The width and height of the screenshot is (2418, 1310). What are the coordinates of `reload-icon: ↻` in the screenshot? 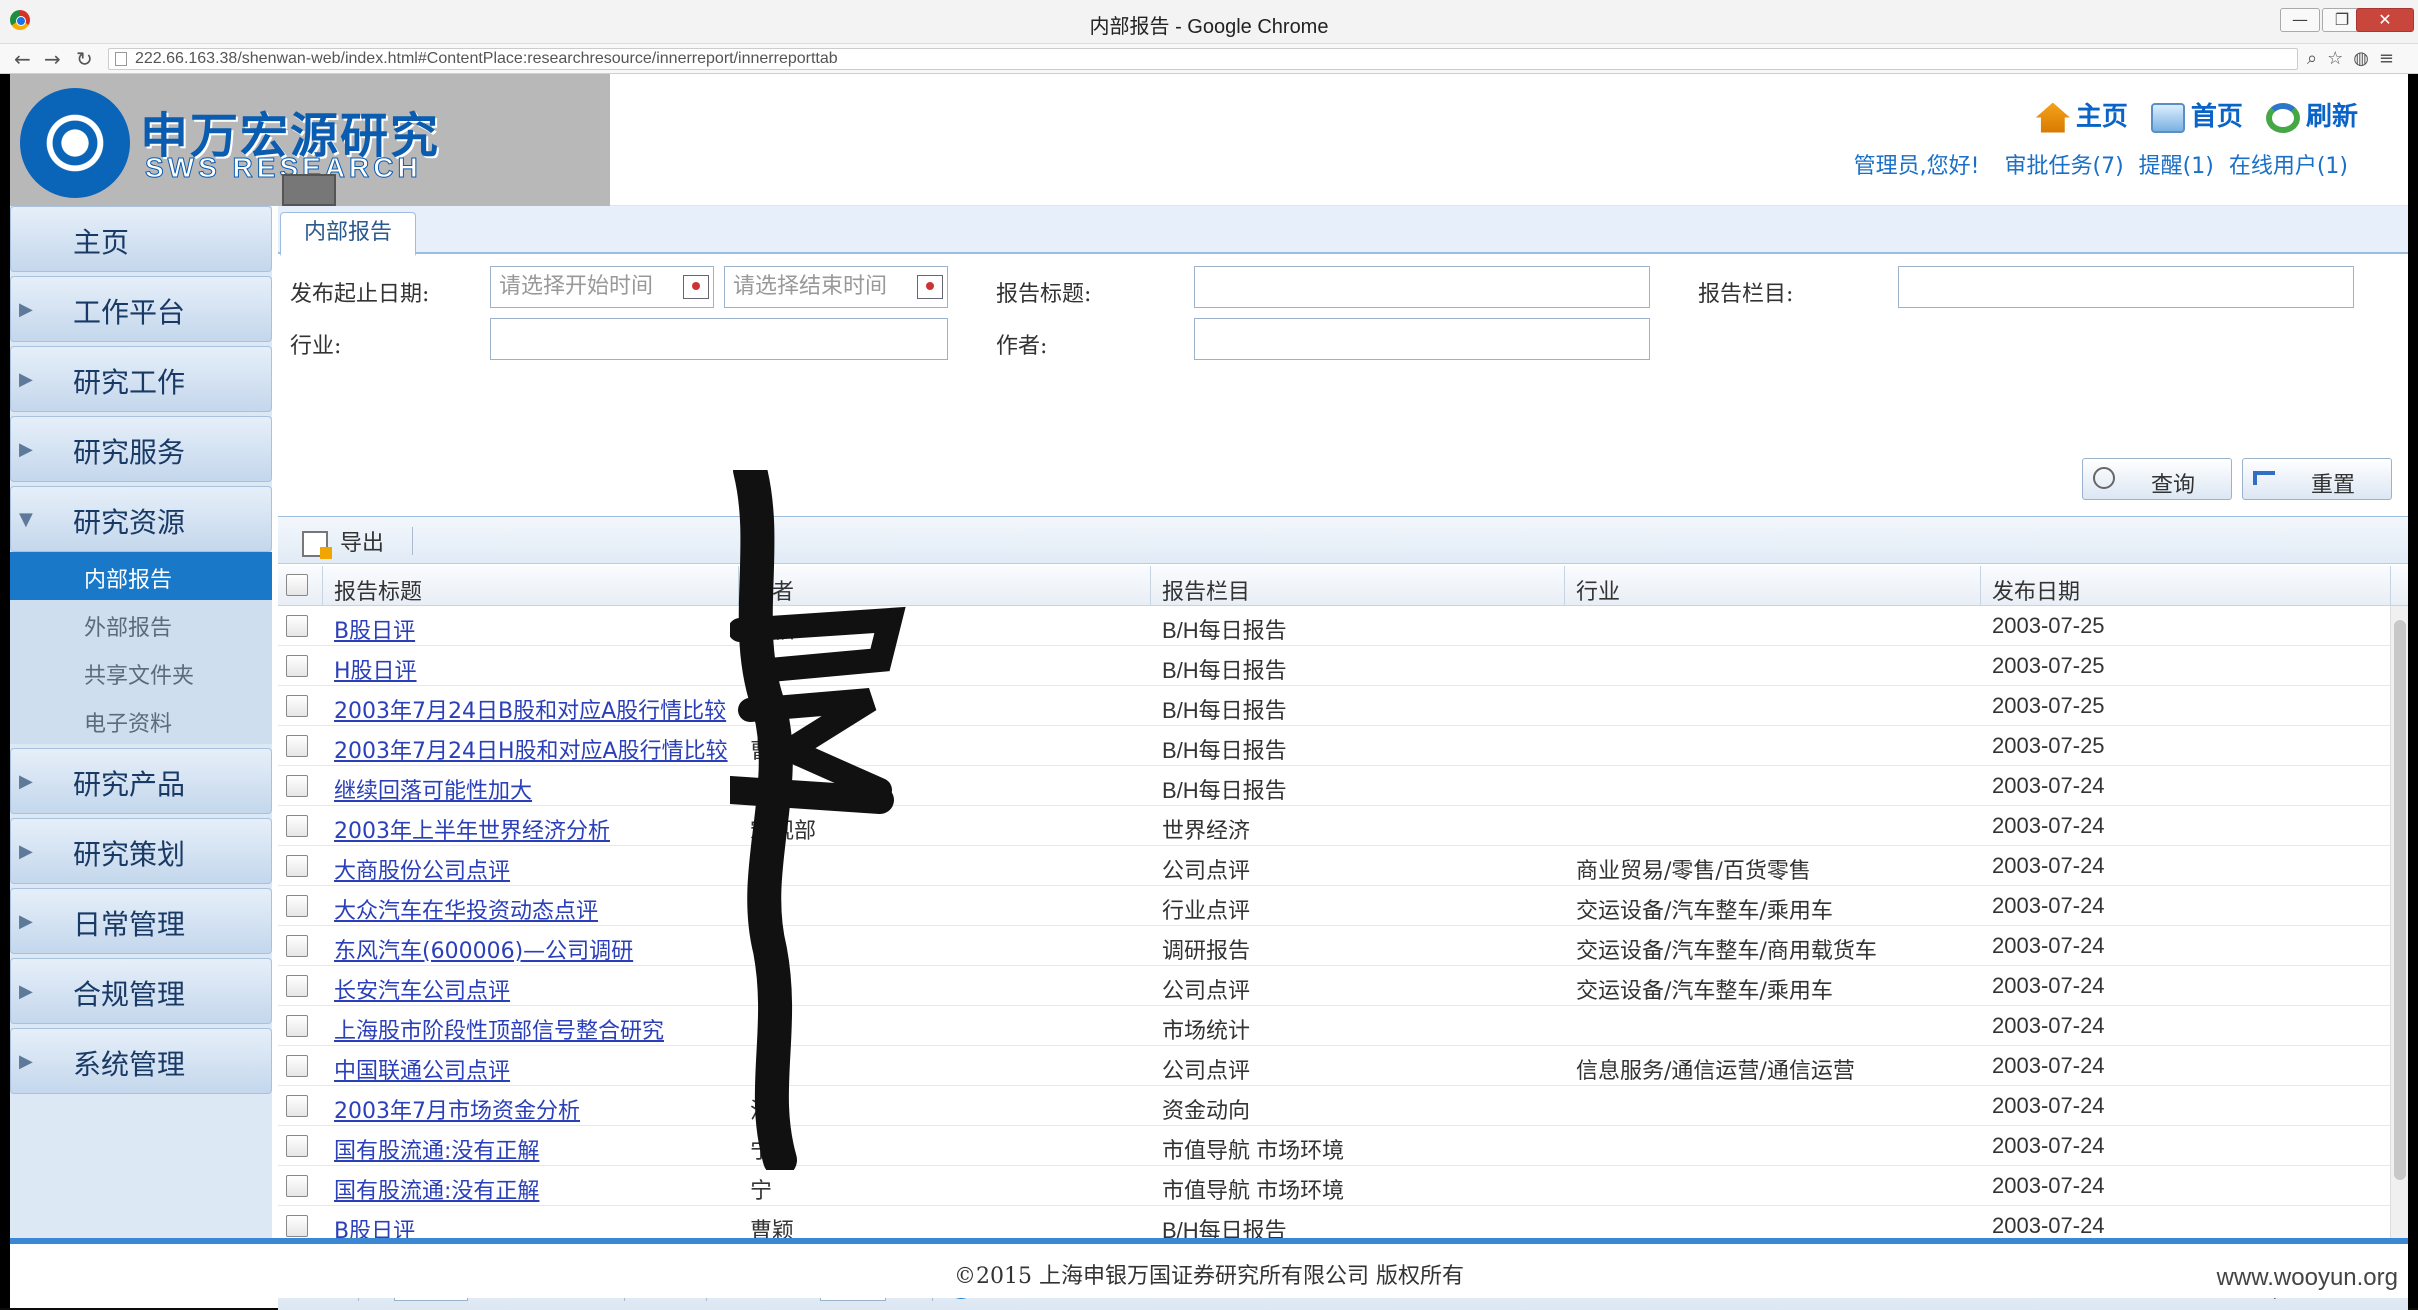 It's located at (84, 59).